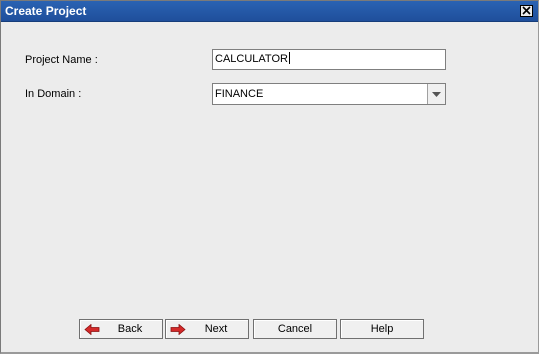 The height and width of the screenshot is (354, 539). Describe the element at coordinates (216, 329) in the screenshot. I see `next-button-label: Next` at that location.